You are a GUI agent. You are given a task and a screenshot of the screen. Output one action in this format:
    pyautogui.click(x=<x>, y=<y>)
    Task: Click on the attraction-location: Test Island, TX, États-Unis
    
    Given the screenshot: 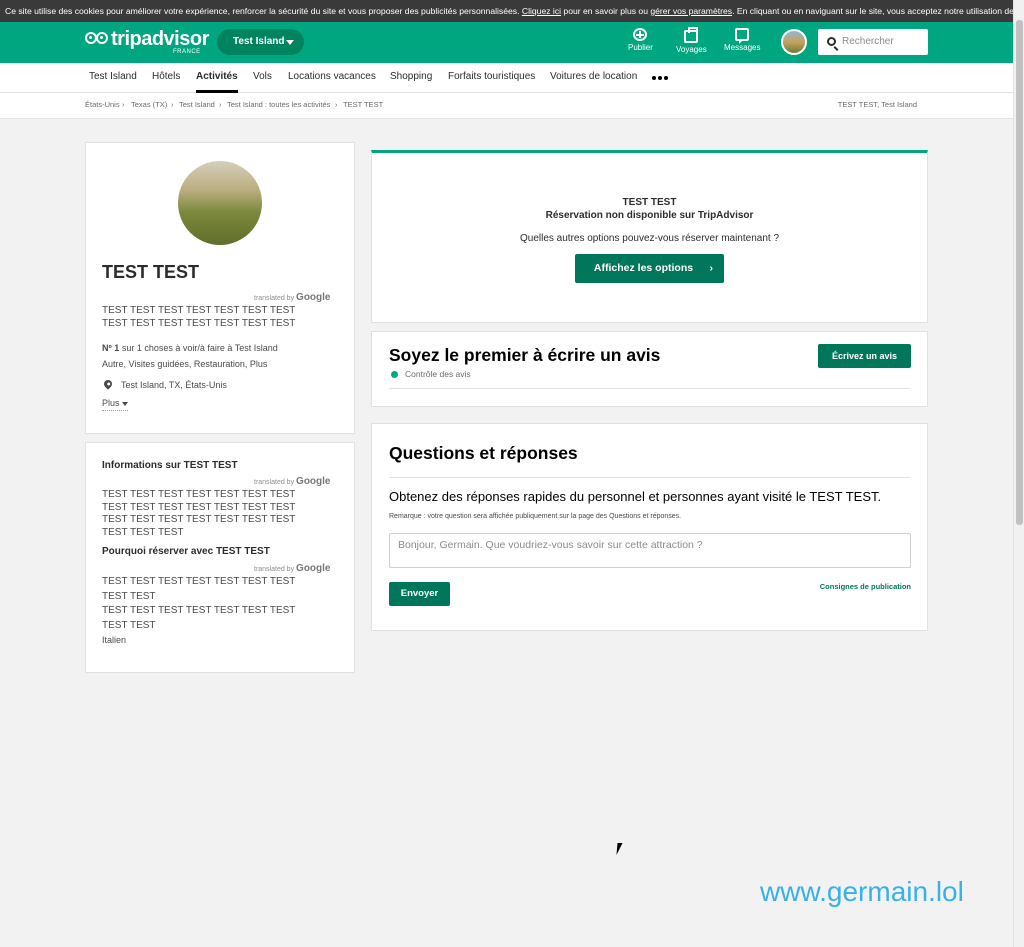 What is the action you would take?
    pyautogui.click(x=174, y=385)
    